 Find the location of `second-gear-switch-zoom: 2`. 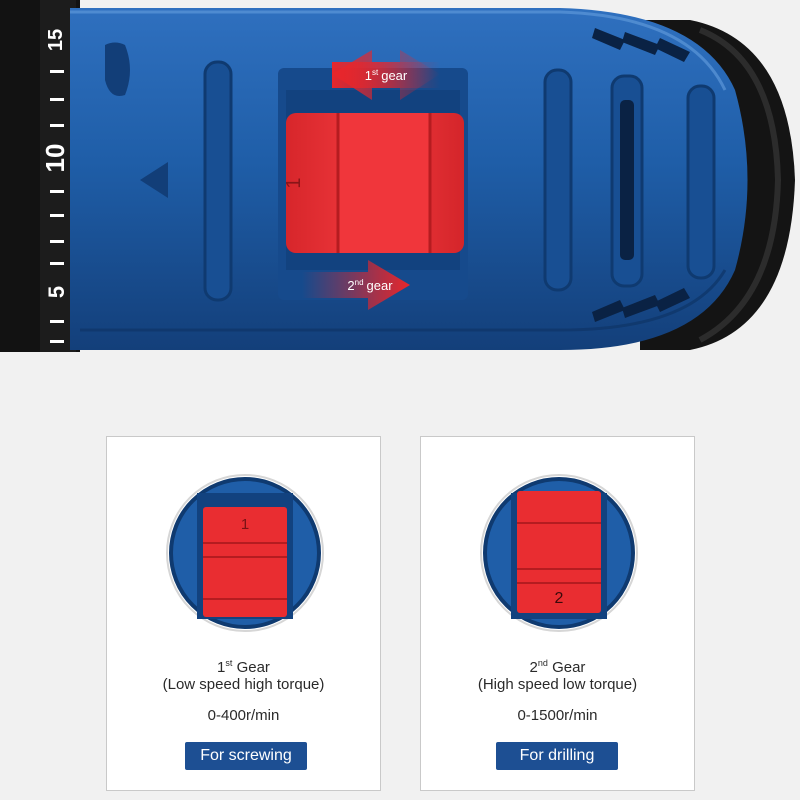

second-gear-switch-zoom: 2 is located at coordinates (559, 553).